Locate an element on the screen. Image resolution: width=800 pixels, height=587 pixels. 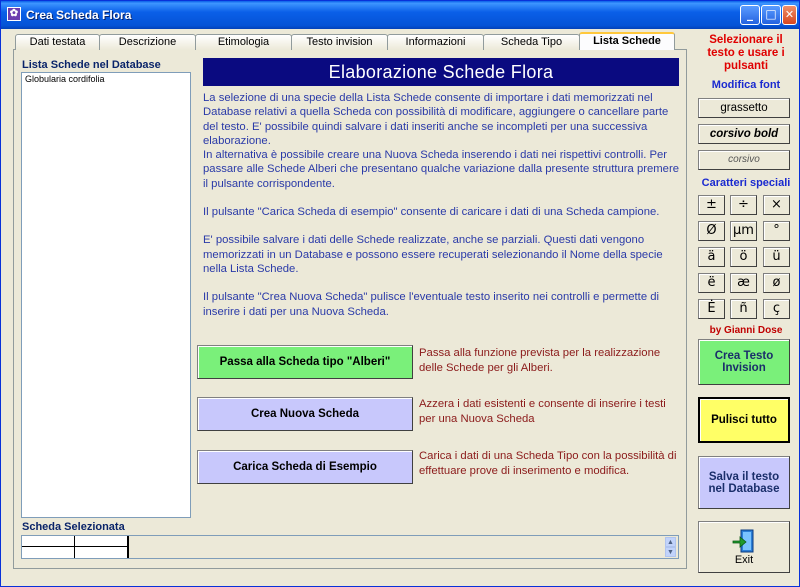
char-button-e-dot: Ė is located at coordinates (711, 309).